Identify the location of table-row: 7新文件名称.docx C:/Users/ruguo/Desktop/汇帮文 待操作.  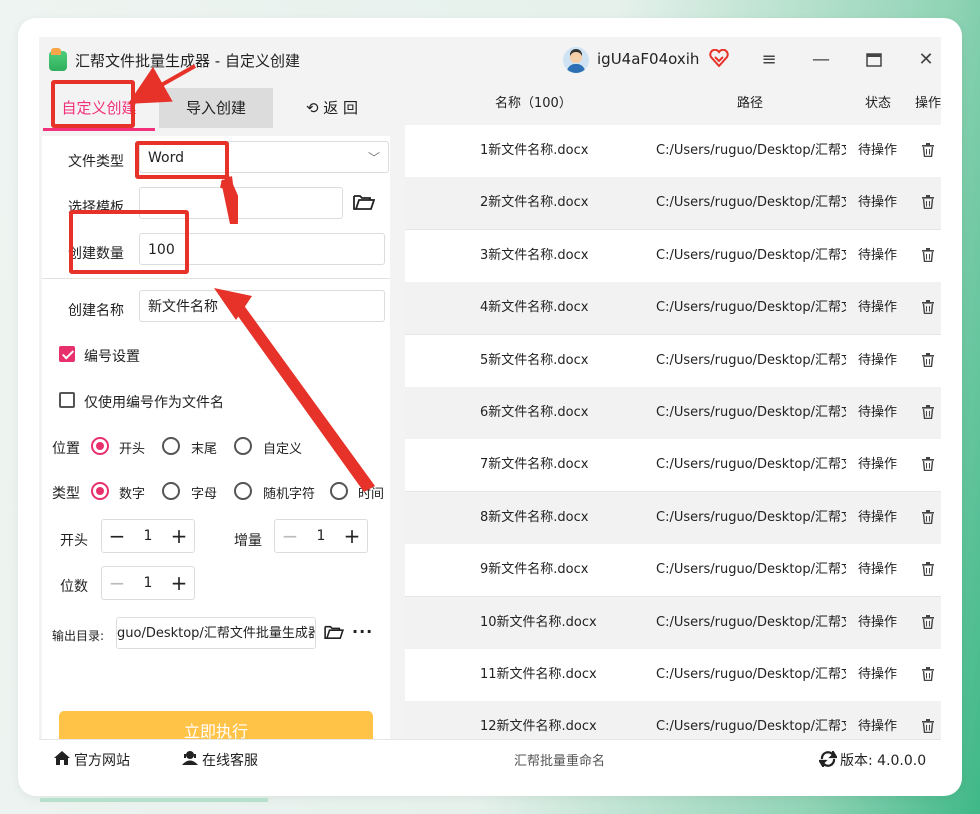
(673, 466).